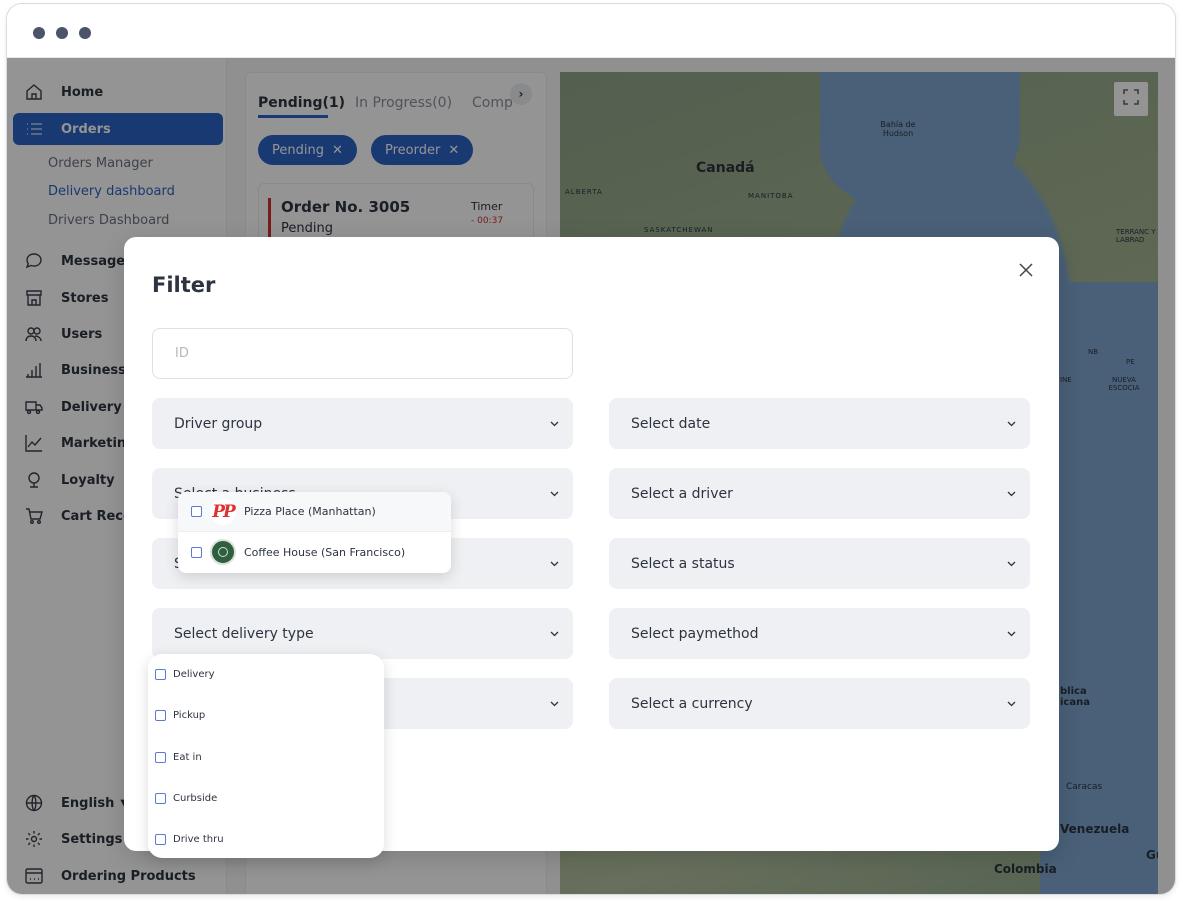 This screenshot has height=901, width=1183. What do you see at coordinates (266, 674) in the screenshot?
I see `list-item: Delivery` at bounding box center [266, 674].